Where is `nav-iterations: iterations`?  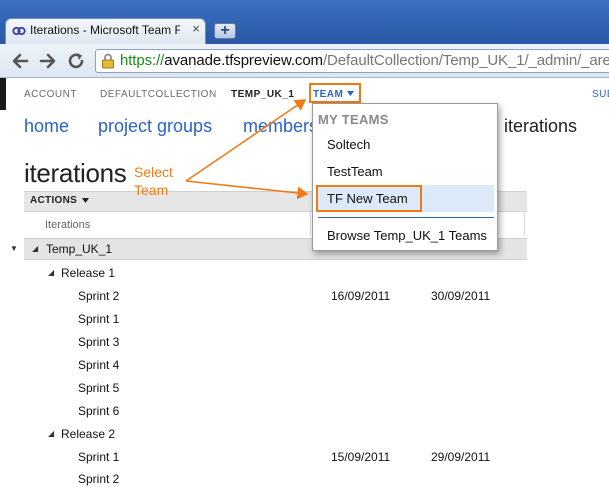
nav-iterations: iterations is located at coordinates (540, 126).